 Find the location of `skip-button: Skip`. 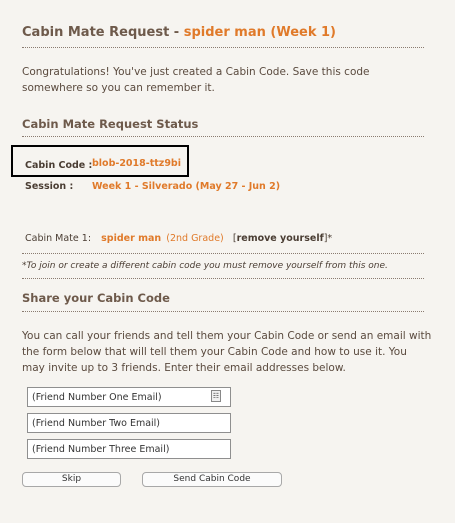

skip-button: Skip is located at coordinates (71, 479).